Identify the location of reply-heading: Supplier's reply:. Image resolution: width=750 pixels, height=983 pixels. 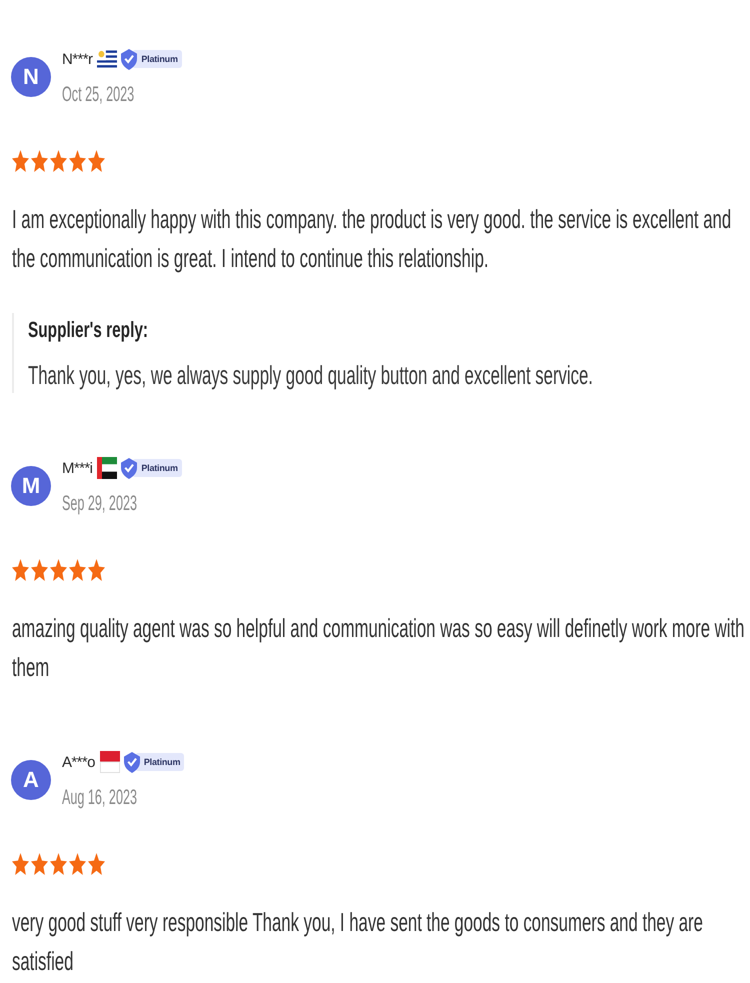
(88, 330).